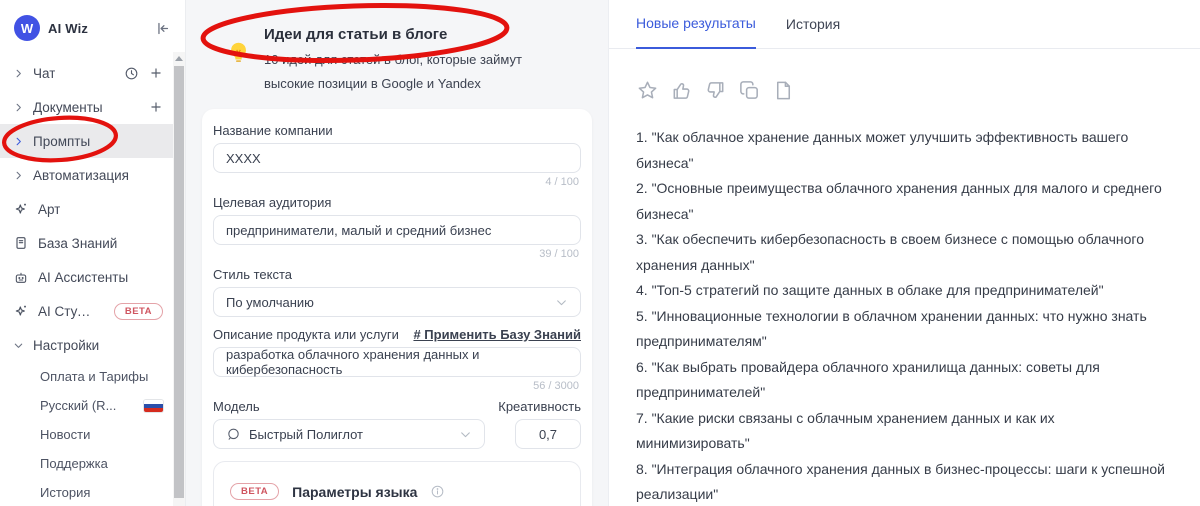 The width and height of the screenshot is (1200, 506). What do you see at coordinates (397, 302) in the screenshot?
I see `text-style-select: По умолчанию` at bounding box center [397, 302].